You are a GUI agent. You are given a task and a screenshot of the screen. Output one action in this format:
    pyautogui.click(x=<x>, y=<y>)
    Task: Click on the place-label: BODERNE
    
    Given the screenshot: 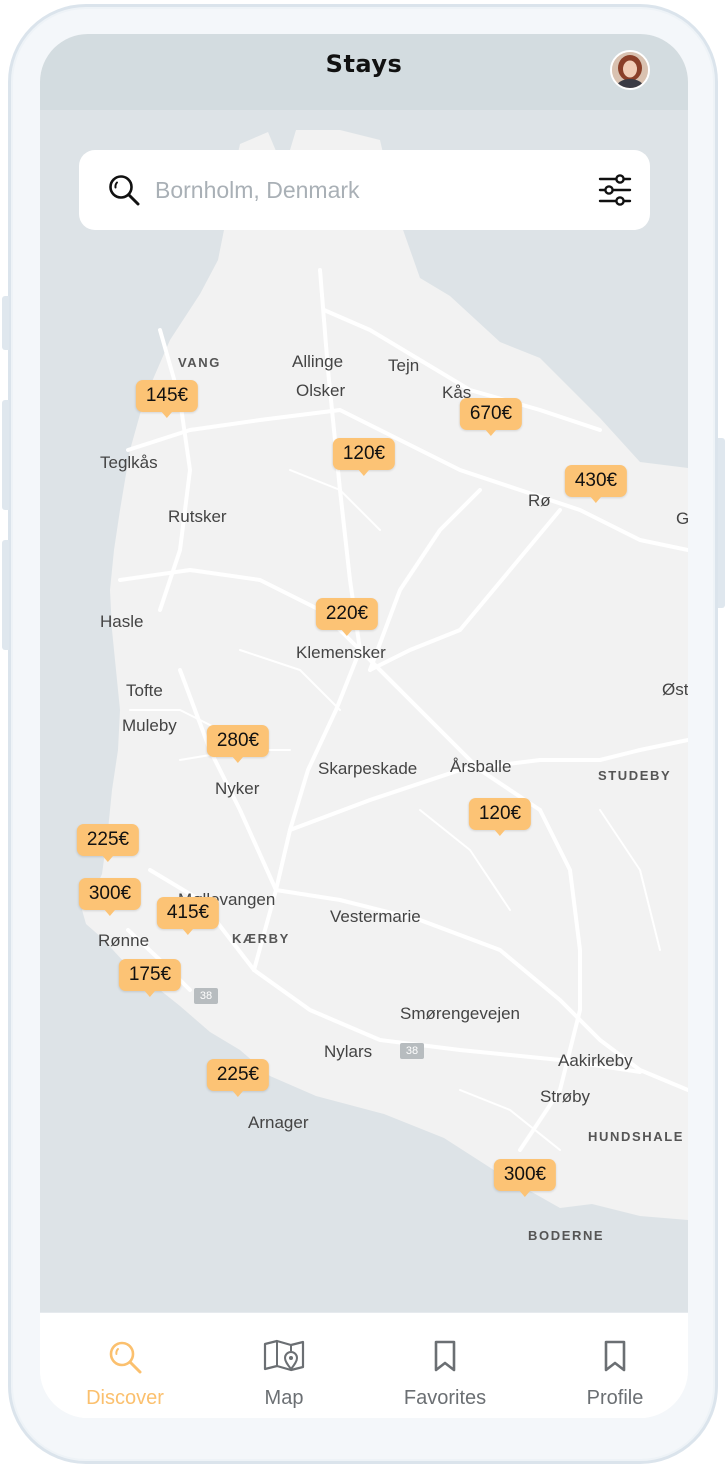 What is the action you would take?
    pyautogui.click(x=566, y=1235)
    